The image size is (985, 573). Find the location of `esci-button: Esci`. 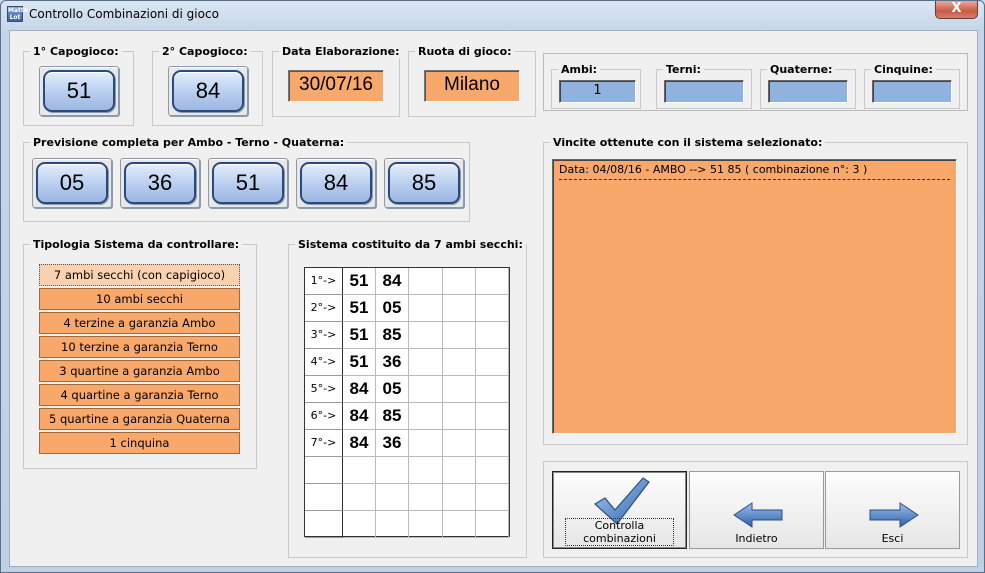

esci-button: Esci is located at coordinates (892, 510).